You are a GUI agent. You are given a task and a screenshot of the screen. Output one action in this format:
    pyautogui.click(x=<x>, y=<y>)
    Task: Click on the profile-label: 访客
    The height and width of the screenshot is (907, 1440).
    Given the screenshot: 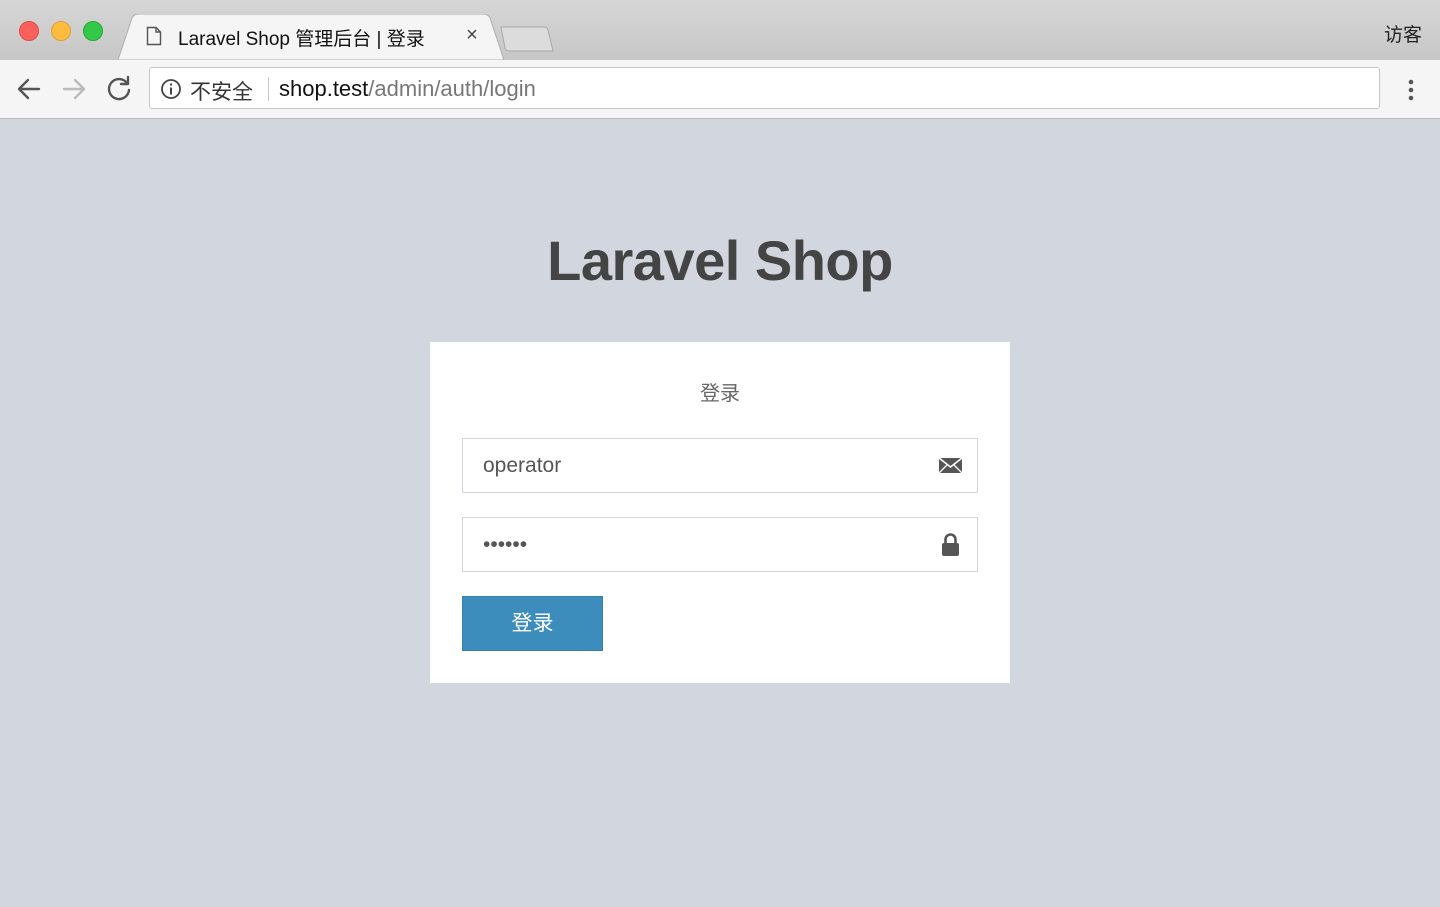 What is the action you would take?
    pyautogui.click(x=1403, y=33)
    